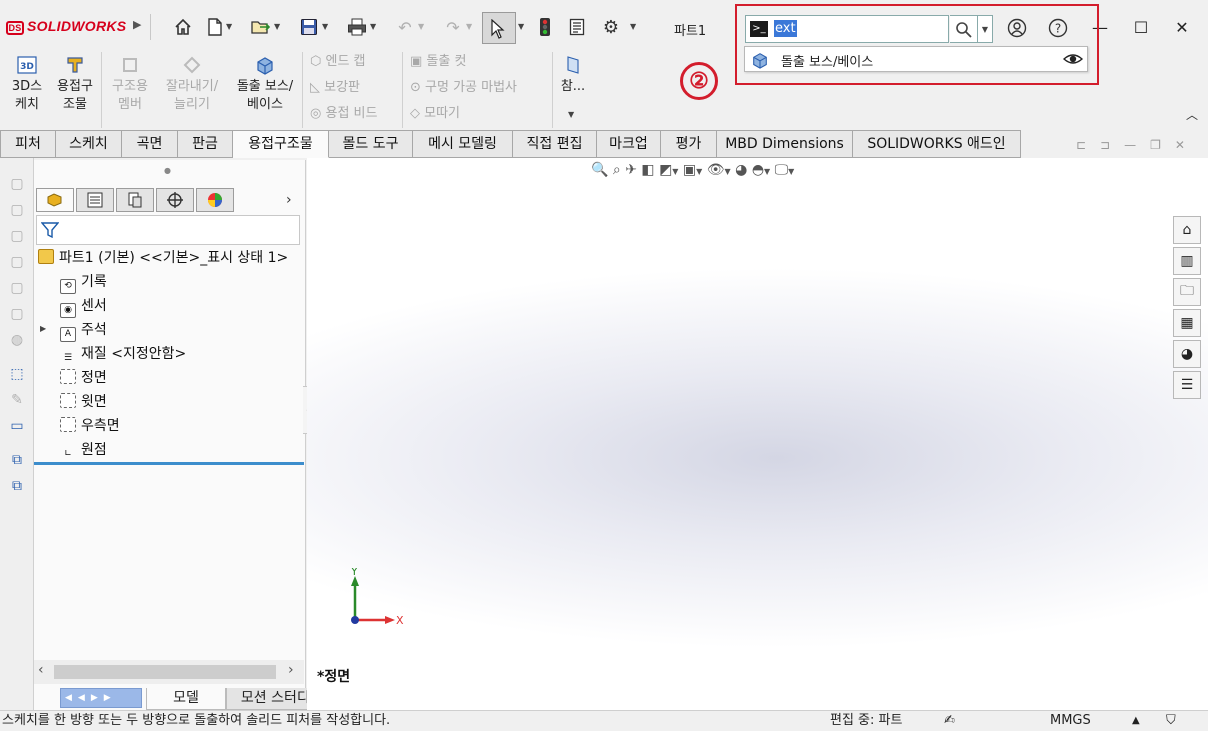  I want to click on horizontal-scrollbar: ‹ ›, so click(169, 672).